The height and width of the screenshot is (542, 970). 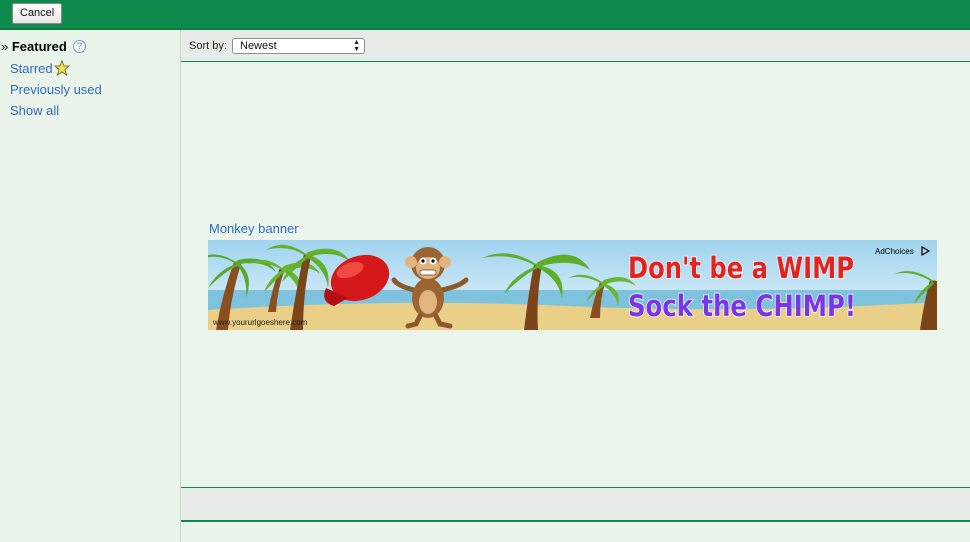 I want to click on bottom-bar, so click(x=575, y=504).